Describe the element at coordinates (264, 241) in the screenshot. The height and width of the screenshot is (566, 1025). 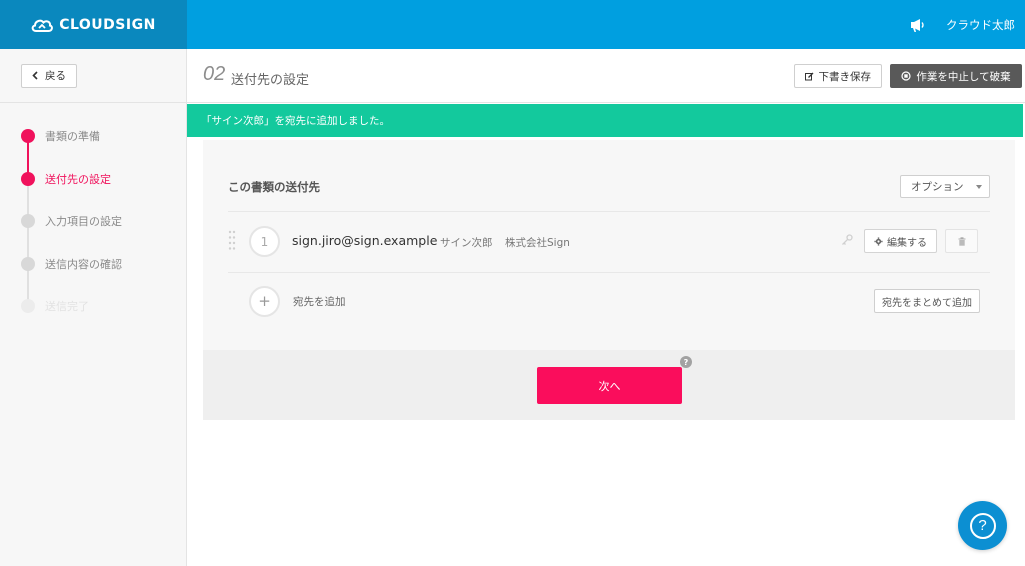
I see `recipient-order: 1` at that location.